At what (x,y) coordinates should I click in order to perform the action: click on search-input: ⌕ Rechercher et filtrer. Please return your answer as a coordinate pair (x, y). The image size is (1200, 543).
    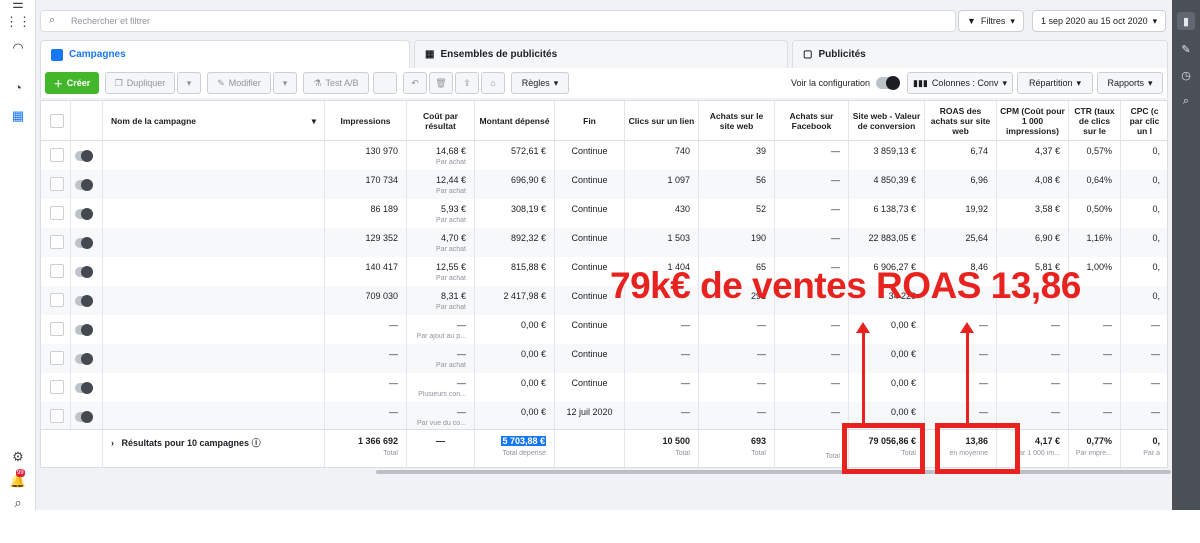
    Looking at the image, I should click on (498, 21).